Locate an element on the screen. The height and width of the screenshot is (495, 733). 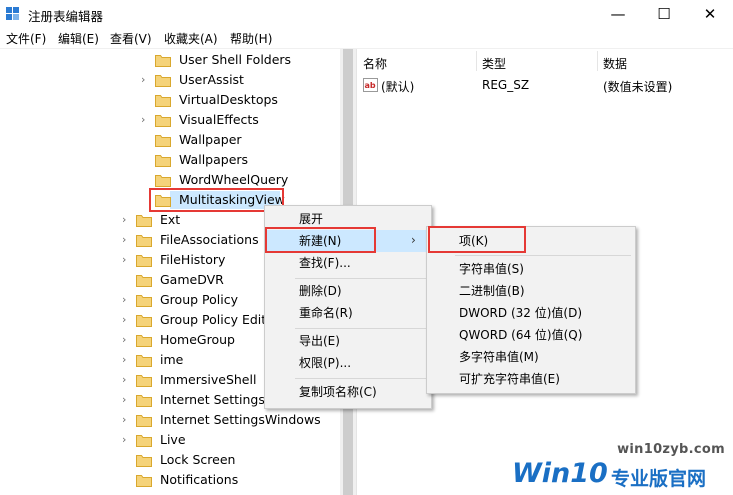
menu-help: 帮助(H) is located at coordinates (251, 38).